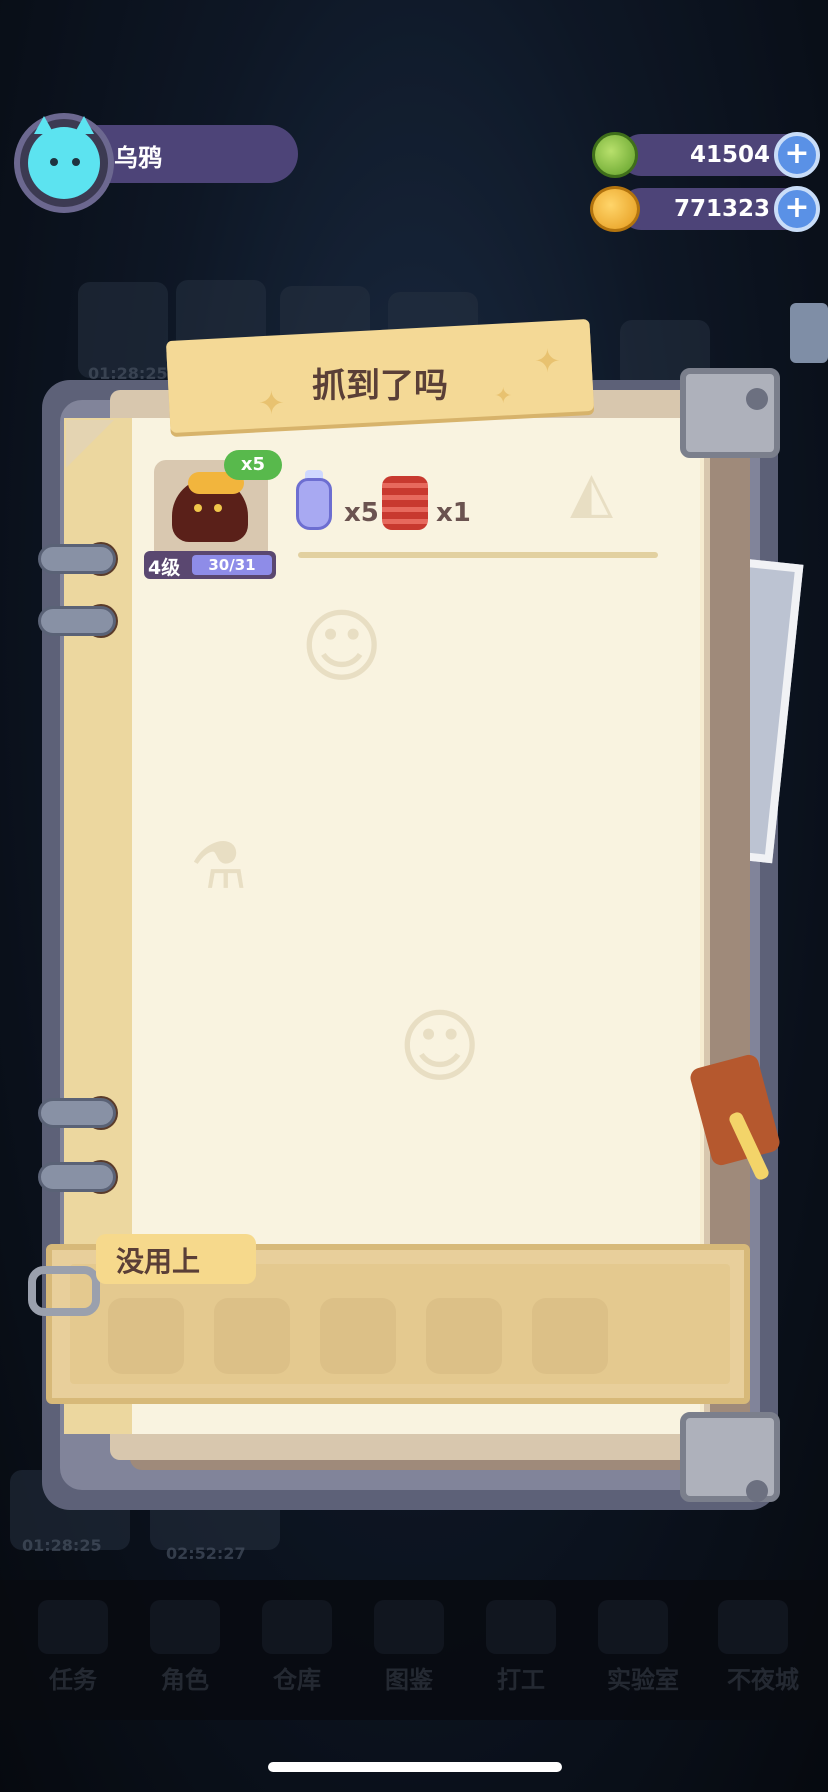  Describe the element at coordinates (797, 209) in the screenshot. I see `add-gold-coin-button: +` at that location.